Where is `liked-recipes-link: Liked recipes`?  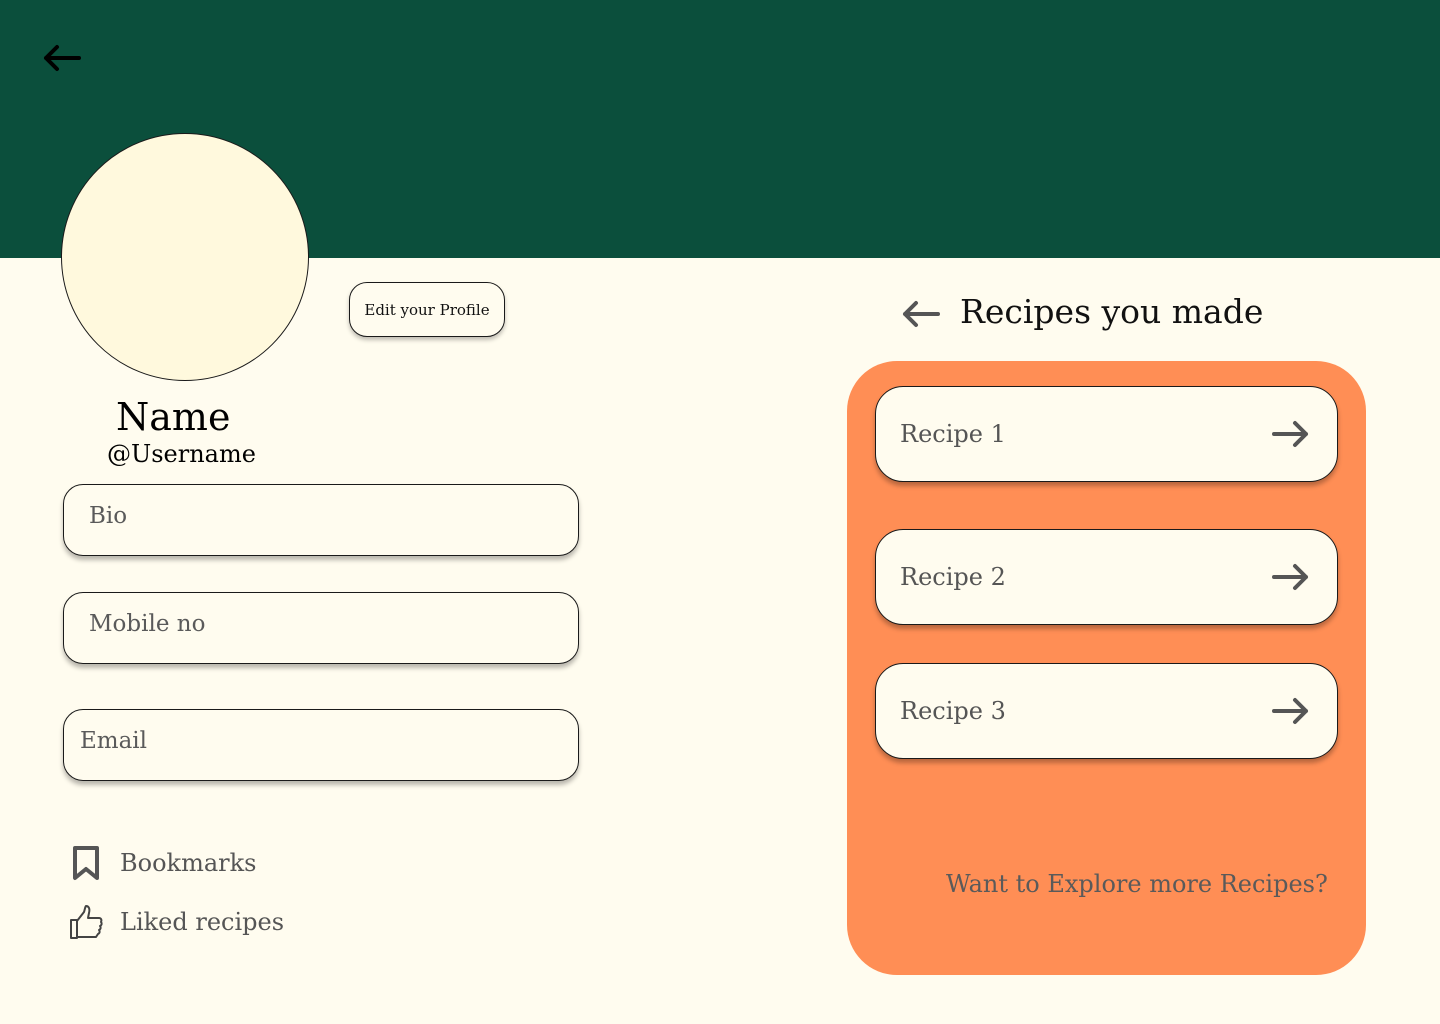
liked-recipes-link: Liked recipes is located at coordinates (176, 922).